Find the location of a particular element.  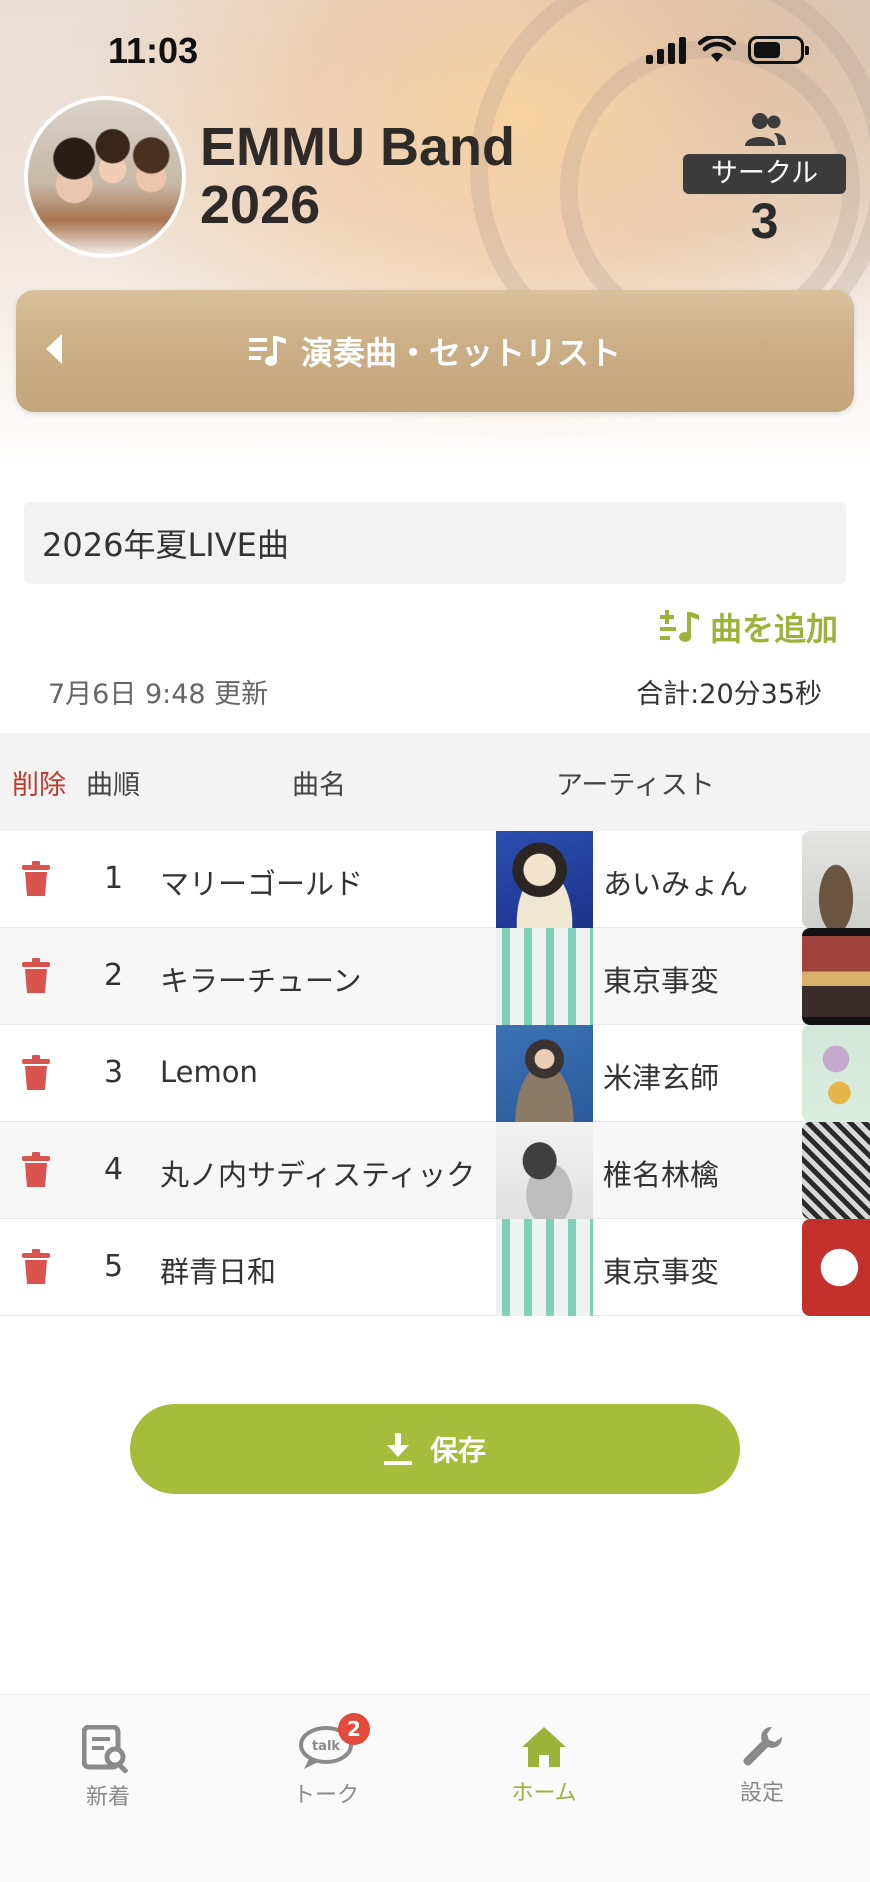

save-label: 保存 is located at coordinates (457, 1450).